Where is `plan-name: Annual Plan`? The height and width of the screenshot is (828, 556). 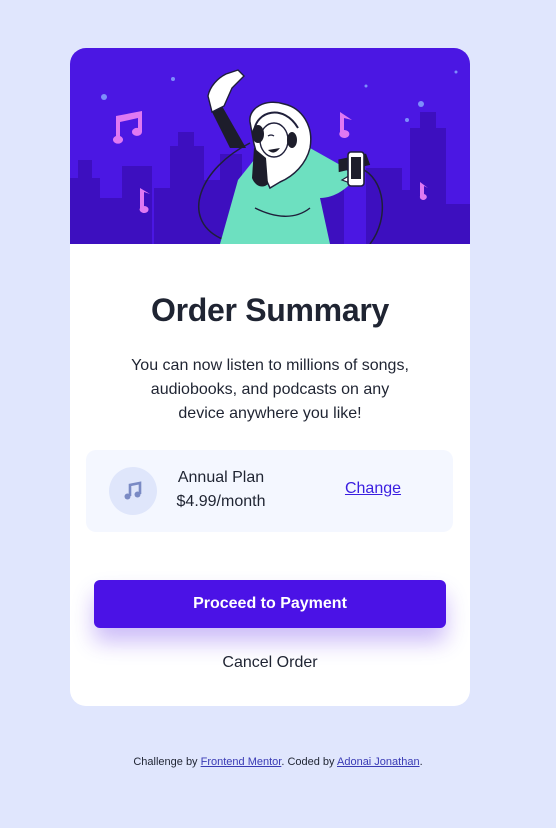 plan-name: Annual Plan is located at coordinates (221, 477).